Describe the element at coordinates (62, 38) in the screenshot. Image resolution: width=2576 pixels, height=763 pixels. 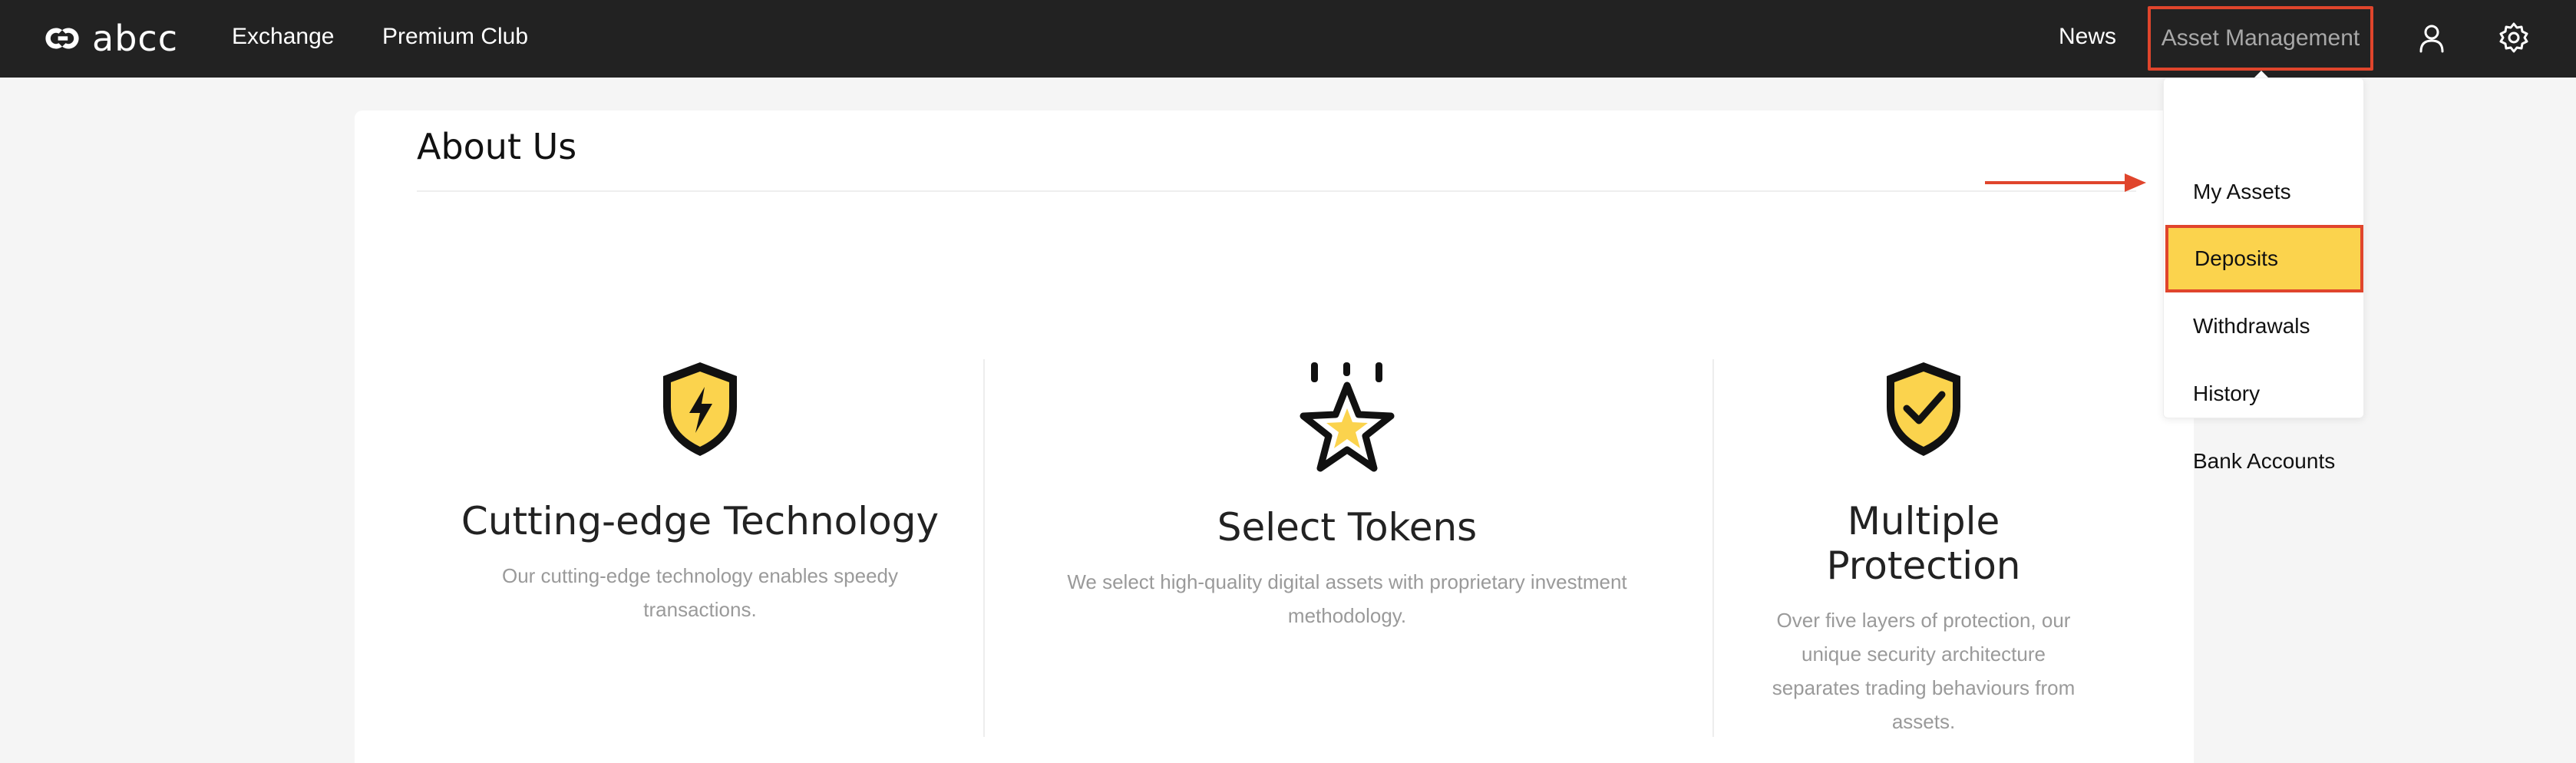
I see `abcc-logo-icon` at that location.